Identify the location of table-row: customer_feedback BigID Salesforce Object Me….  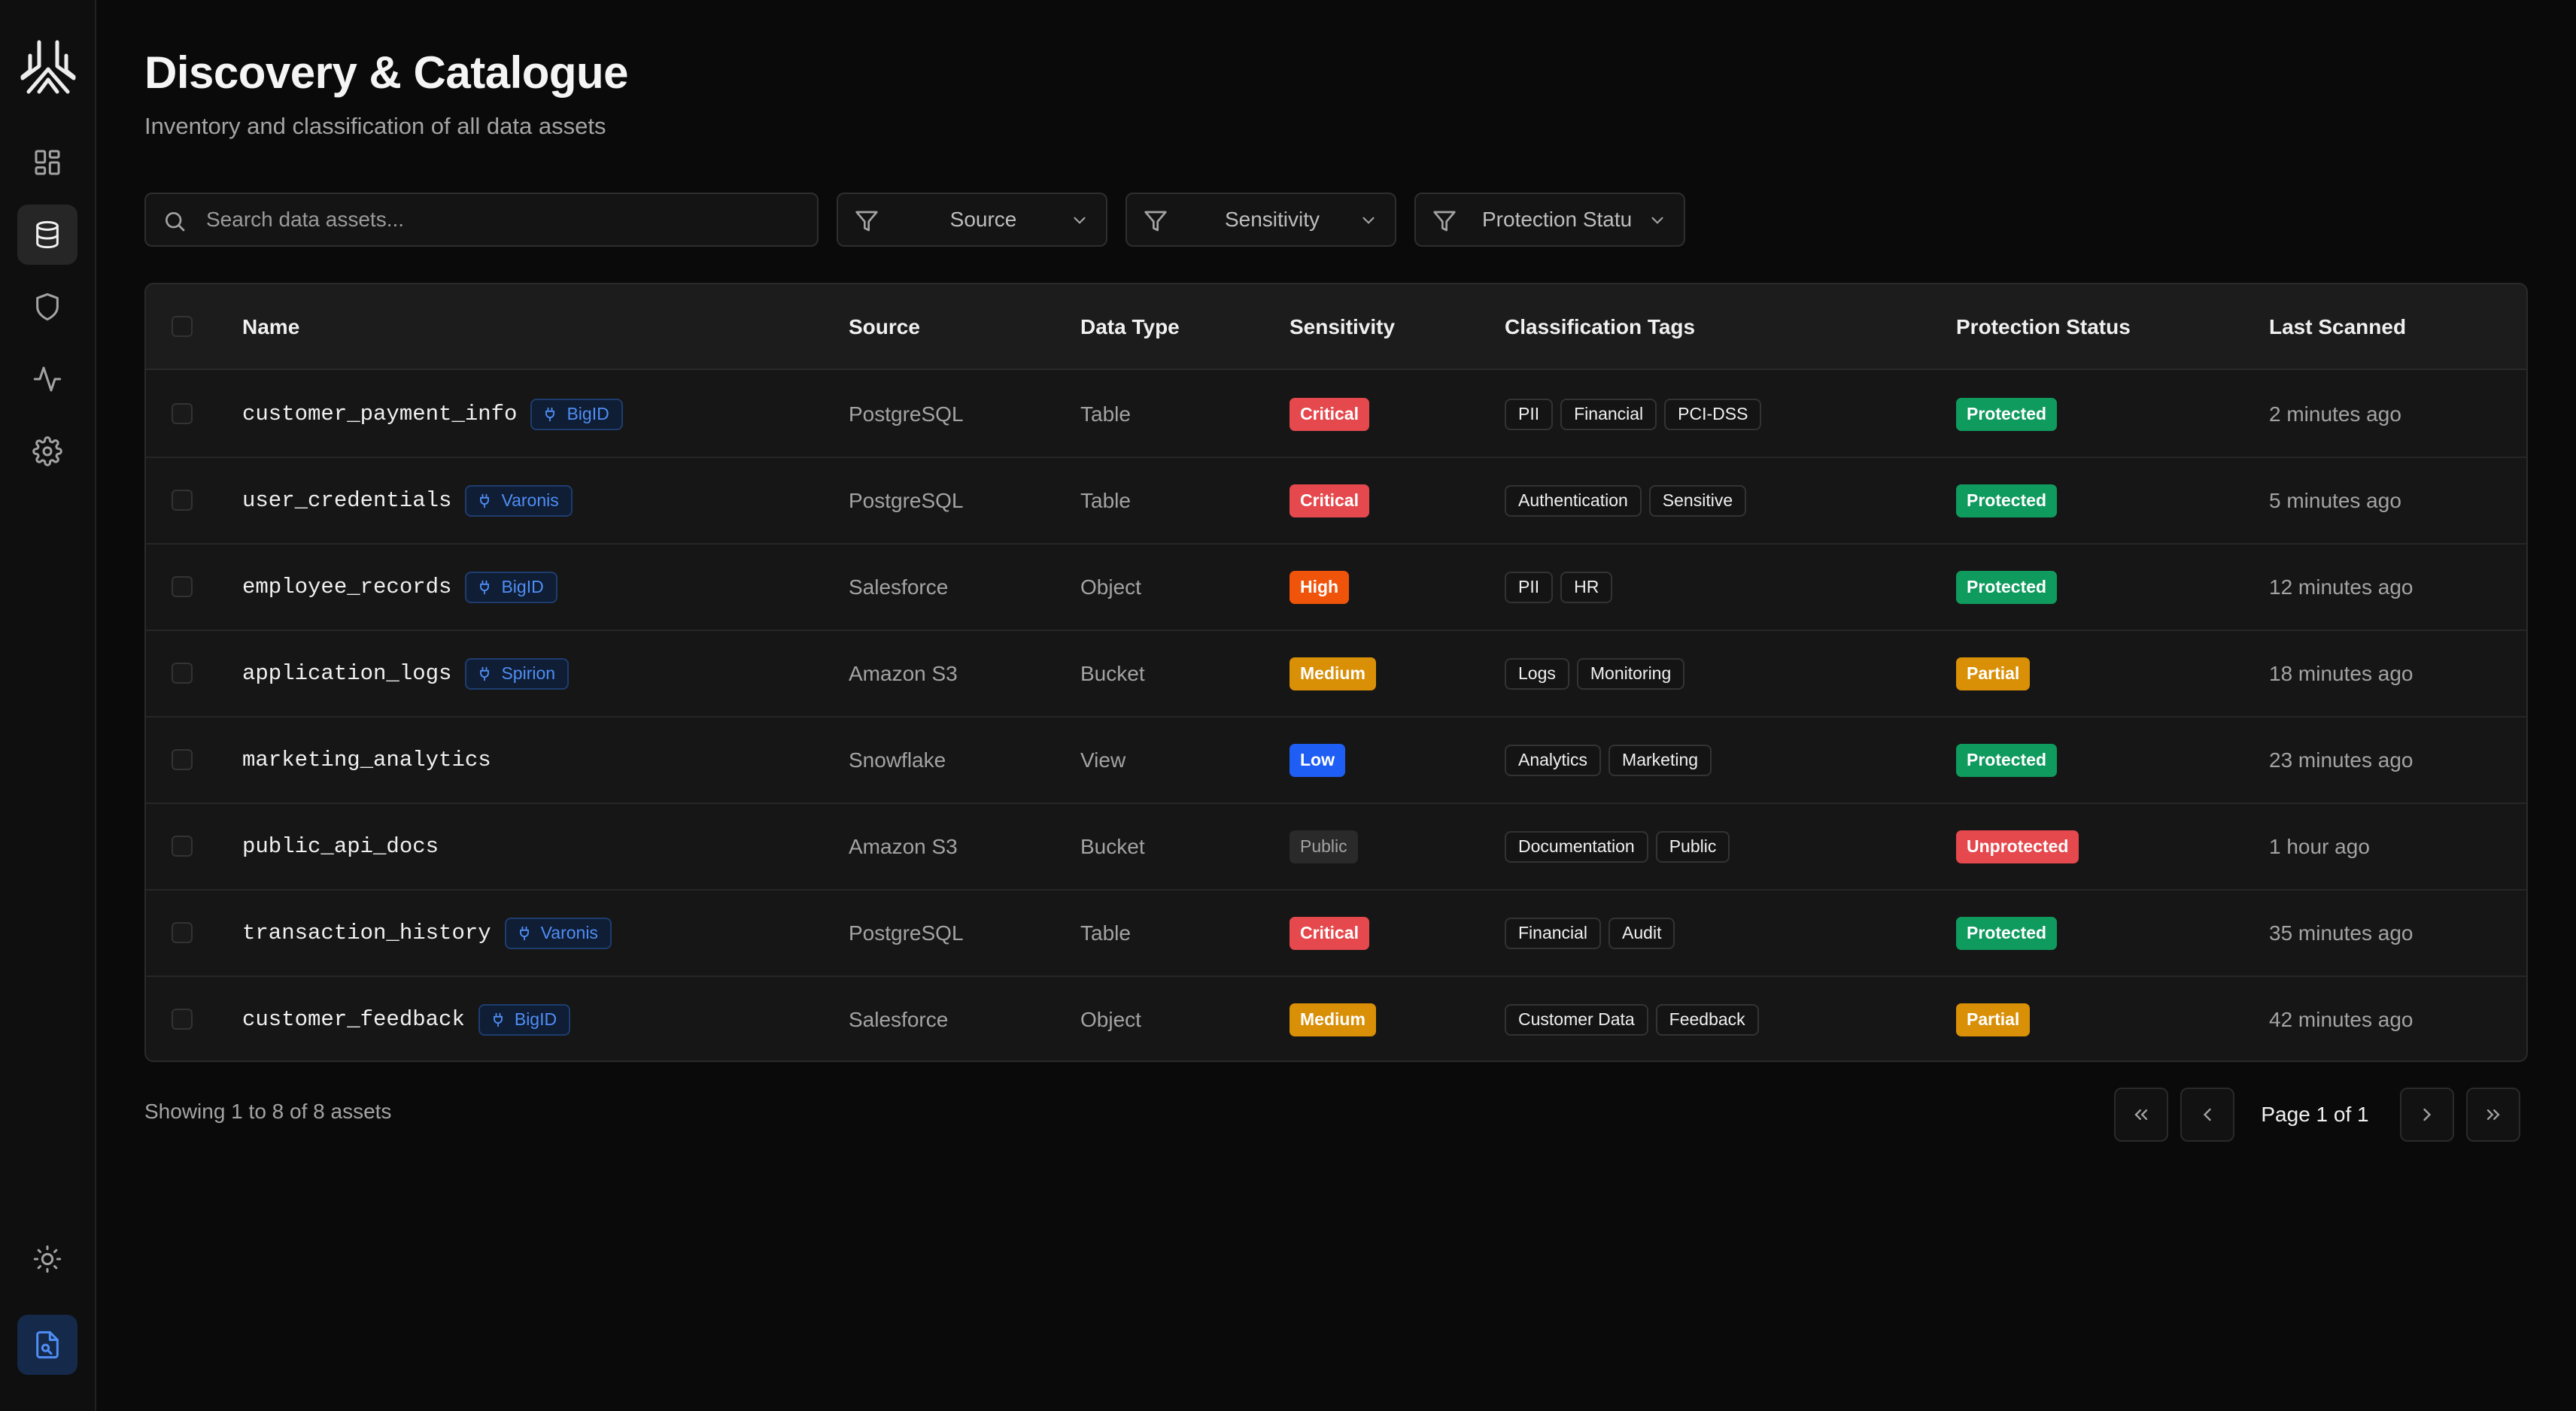
(1336, 1019).